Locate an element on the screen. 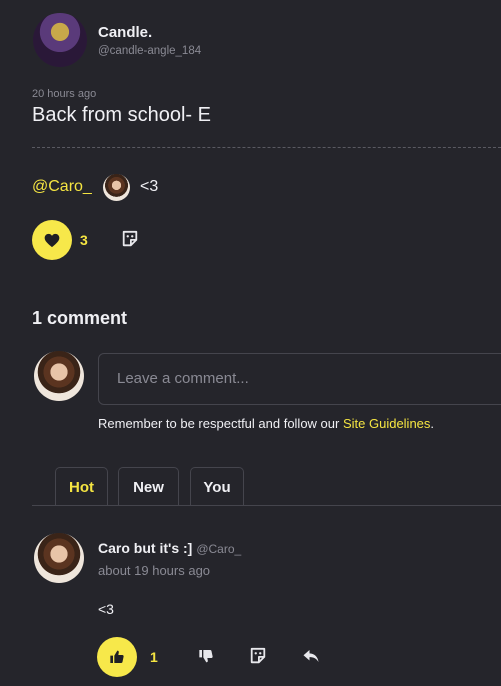 Image resolution: width=501 pixels, height=686 pixels. site-guidelines-link: Site Guidelines is located at coordinates (386, 423).